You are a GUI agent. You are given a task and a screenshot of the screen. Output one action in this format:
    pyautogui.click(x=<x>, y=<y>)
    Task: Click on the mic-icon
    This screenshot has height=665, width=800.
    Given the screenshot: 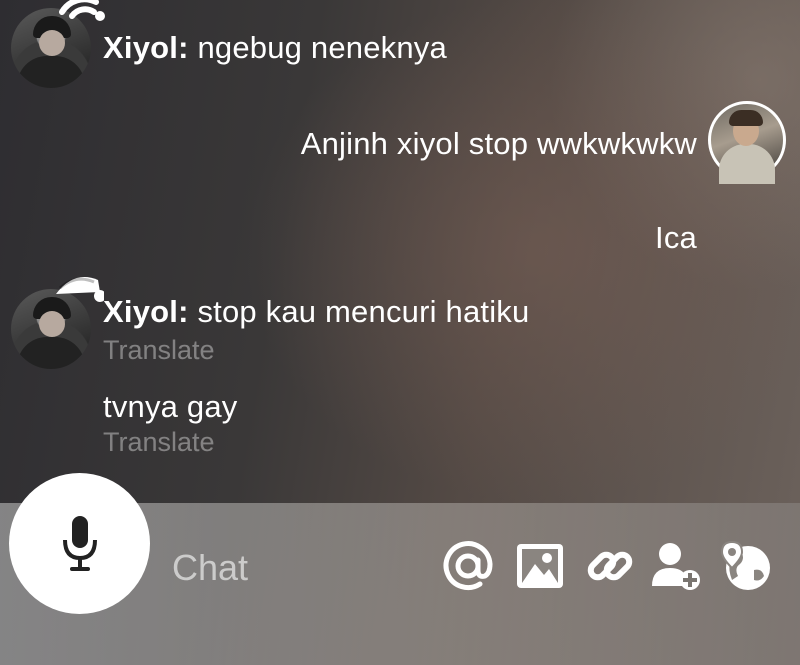 What is the action you would take?
    pyautogui.click(x=79, y=543)
    